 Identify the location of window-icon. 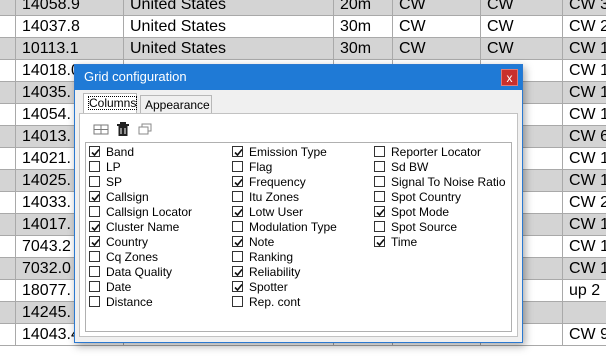
(145, 129).